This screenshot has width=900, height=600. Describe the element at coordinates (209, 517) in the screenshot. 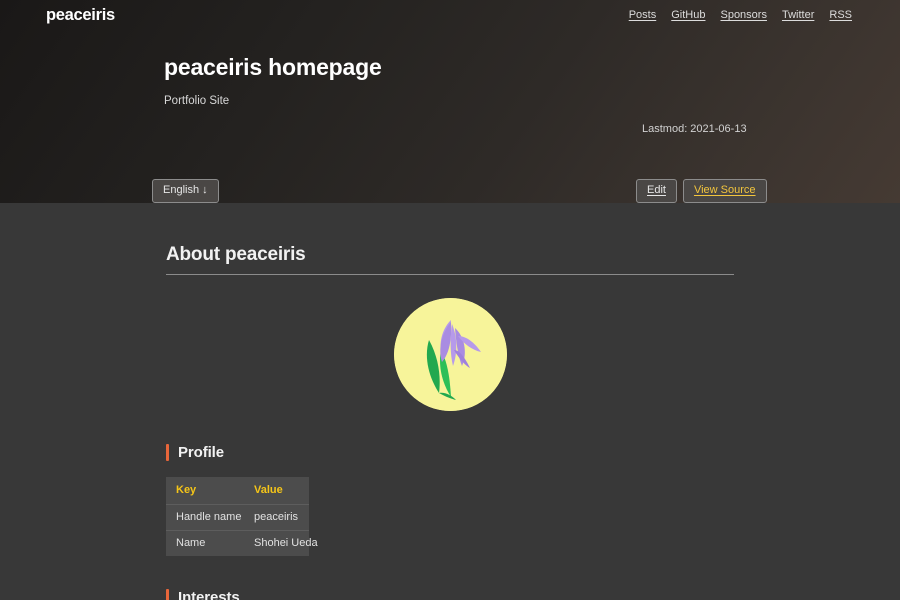

I see `table-cell-key: Handle name` at that location.